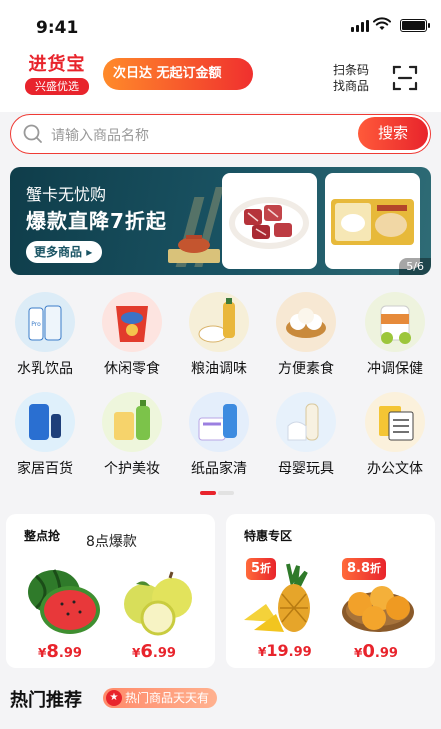 Image resolution: width=441 pixels, height=729 pixels. I want to click on pager-dot-active, so click(208, 493).